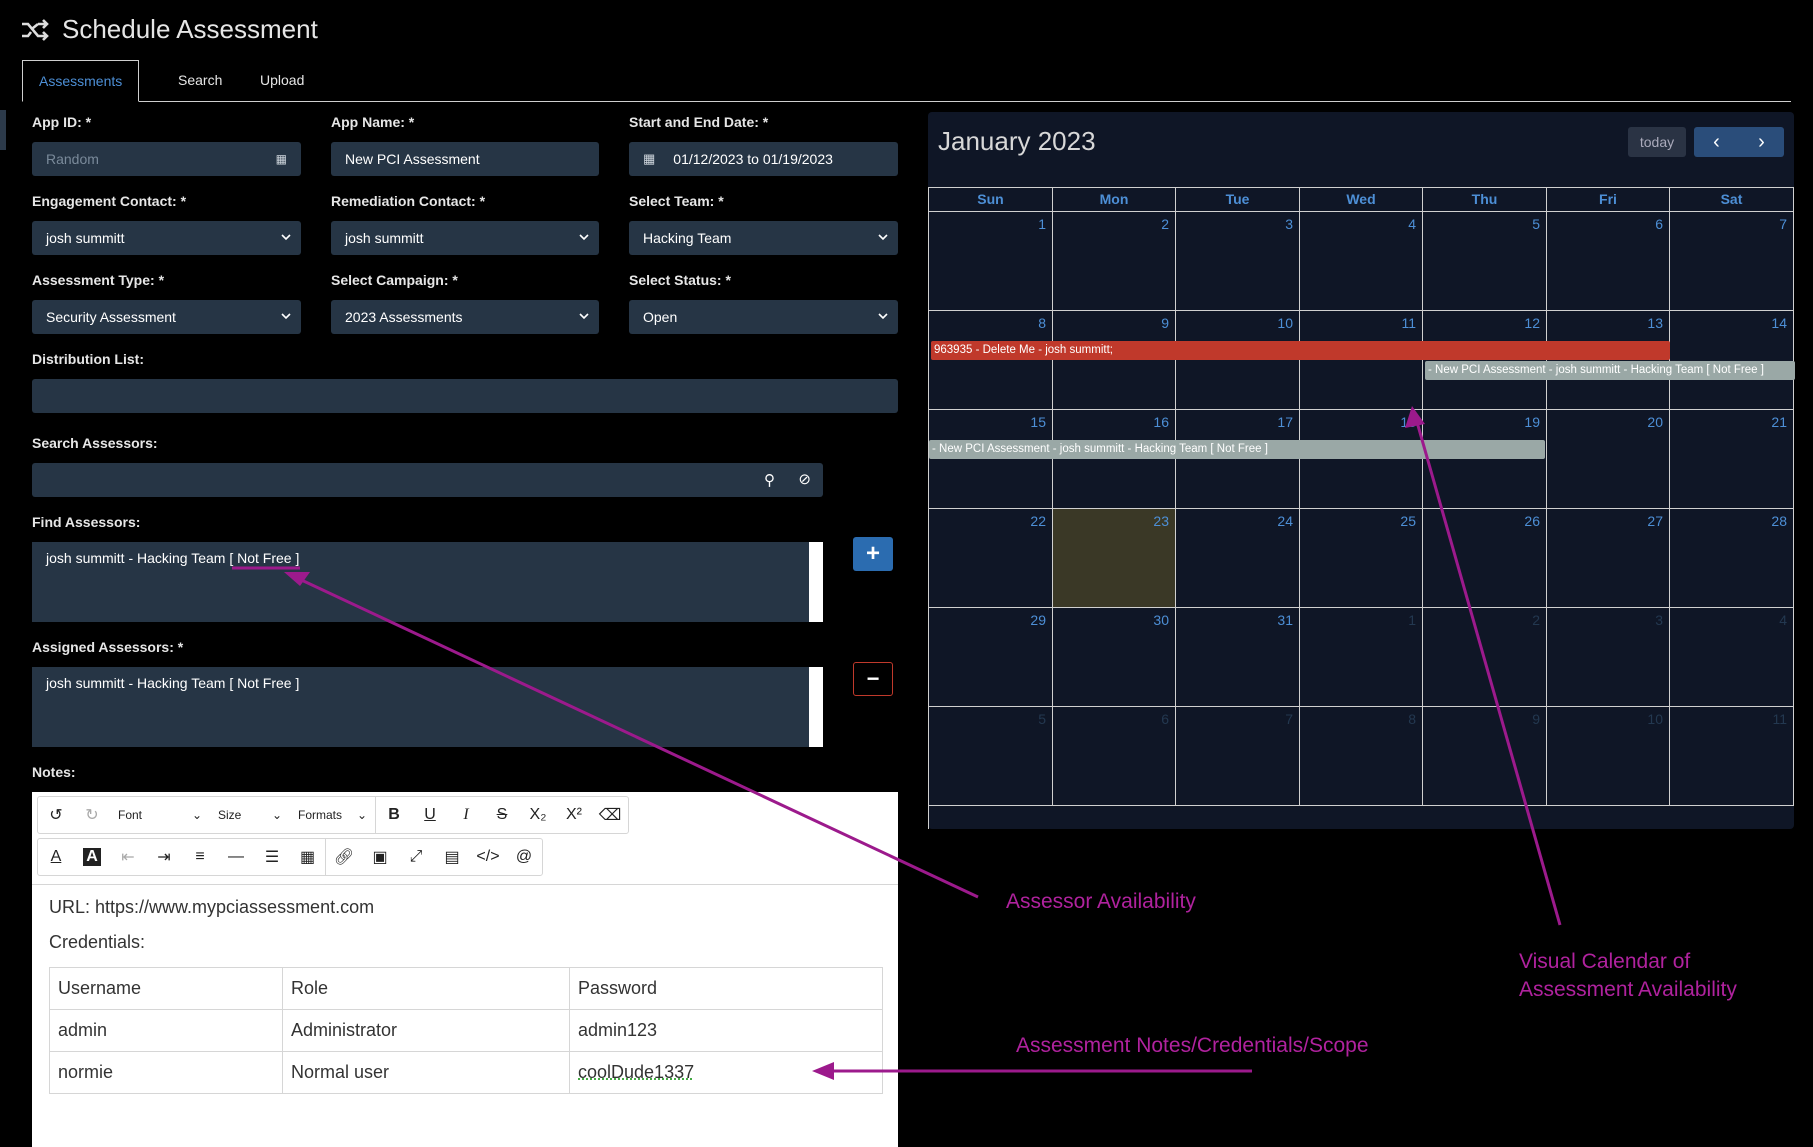 This screenshot has width=1813, height=1147. What do you see at coordinates (1655, 323) in the screenshot?
I see `day-number: 13` at bounding box center [1655, 323].